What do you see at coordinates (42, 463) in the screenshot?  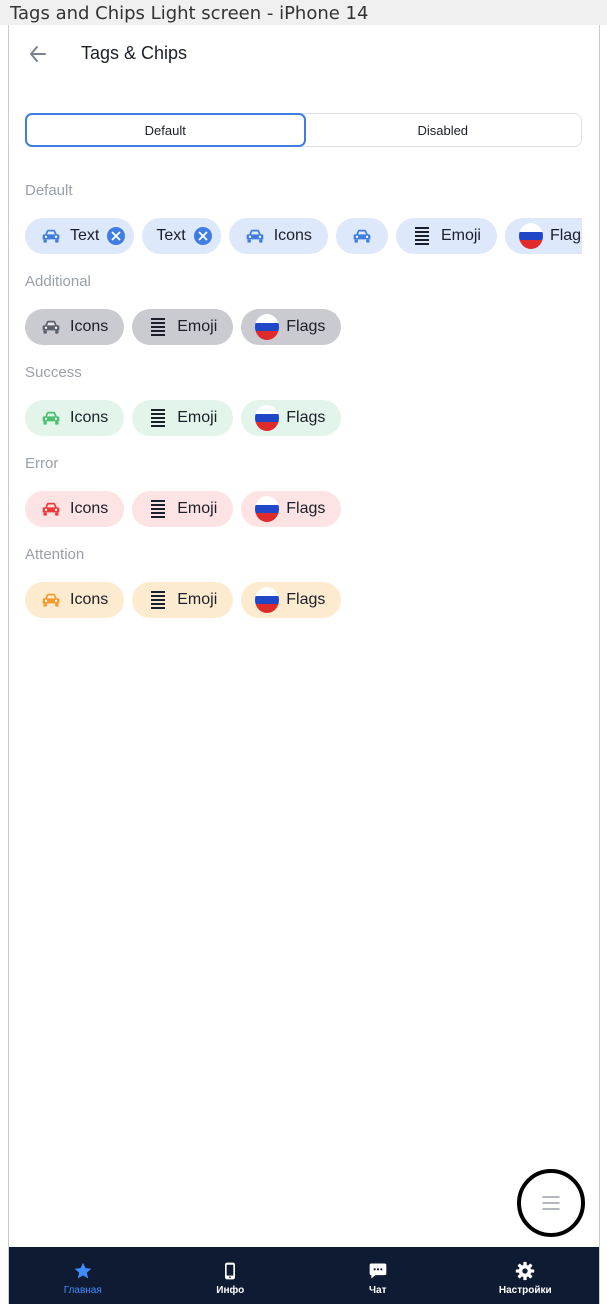 I see `section-label-error: Error` at bounding box center [42, 463].